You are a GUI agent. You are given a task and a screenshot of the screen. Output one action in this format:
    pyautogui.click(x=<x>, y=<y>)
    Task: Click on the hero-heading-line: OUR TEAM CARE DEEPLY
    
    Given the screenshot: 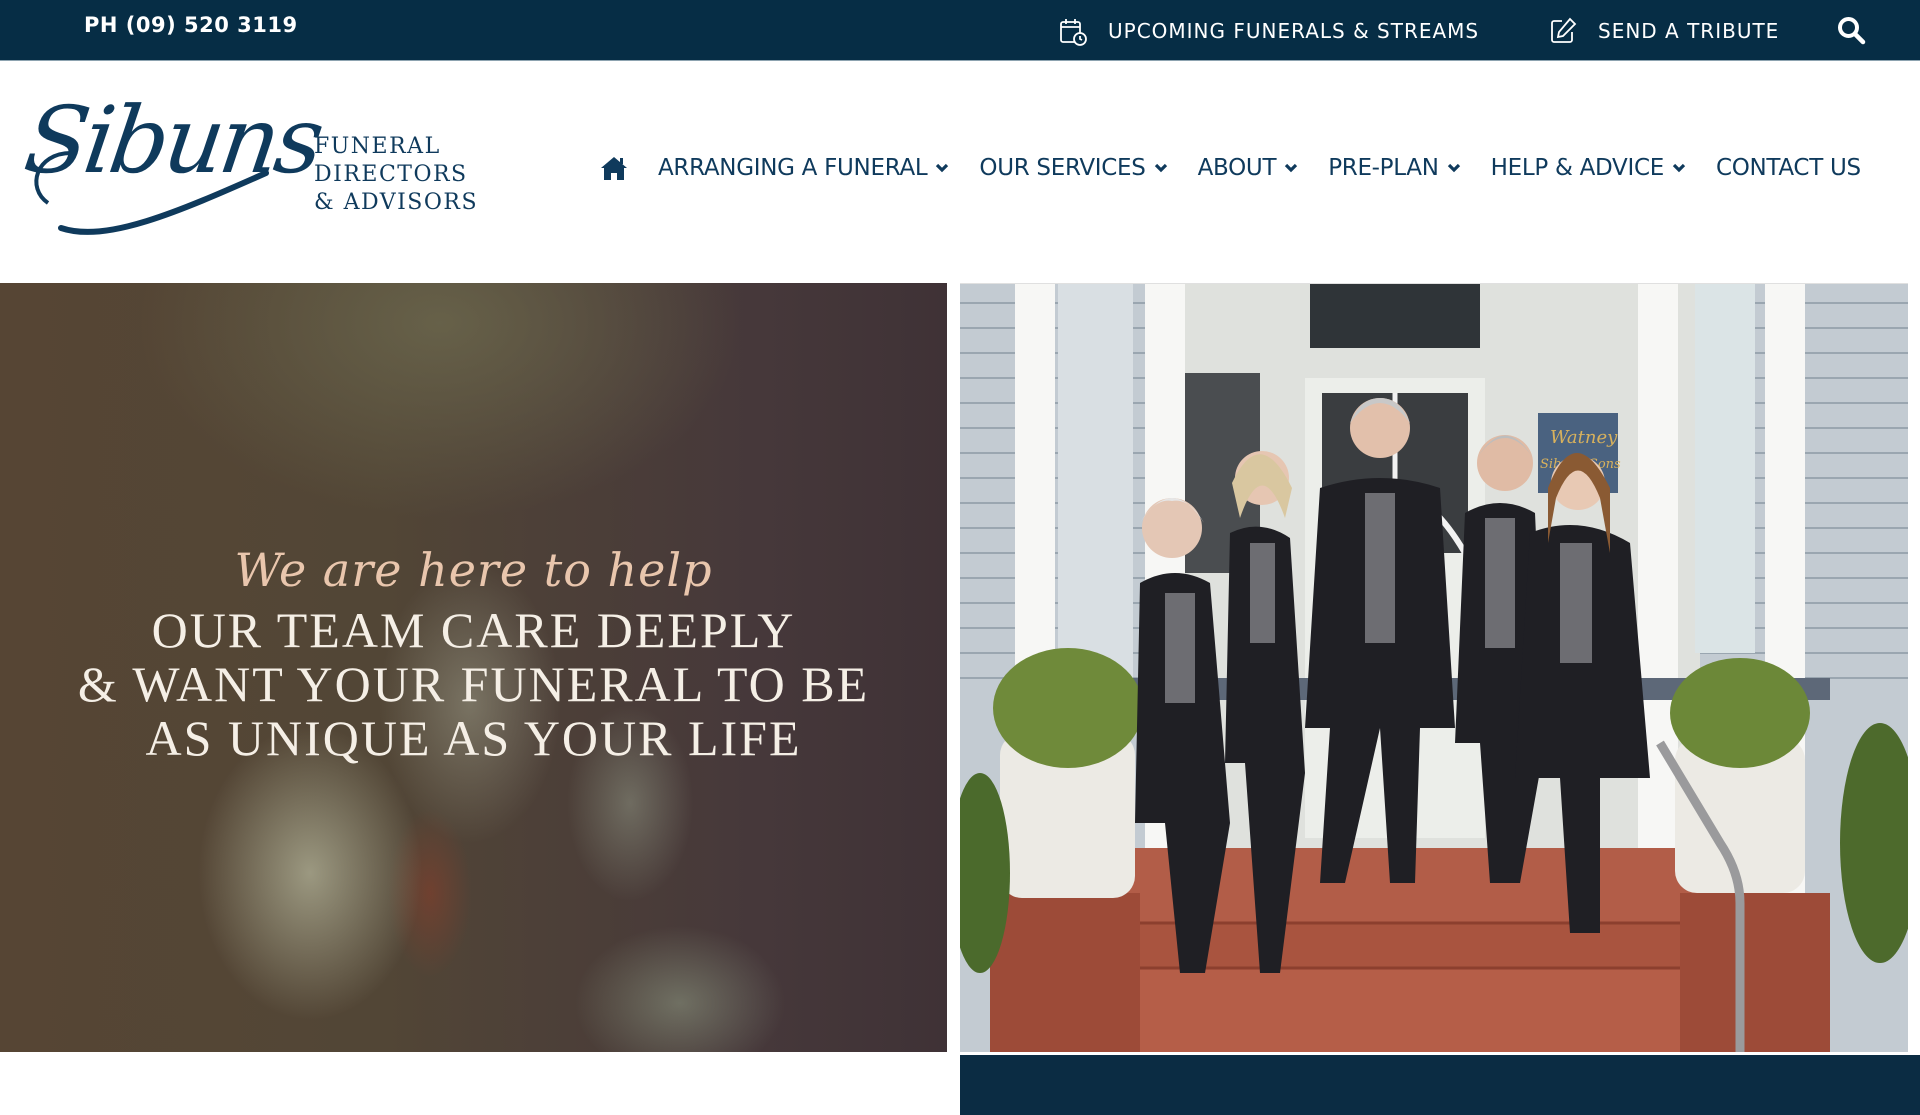 What is the action you would take?
    pyautogui.click(x=473, y=630)
    